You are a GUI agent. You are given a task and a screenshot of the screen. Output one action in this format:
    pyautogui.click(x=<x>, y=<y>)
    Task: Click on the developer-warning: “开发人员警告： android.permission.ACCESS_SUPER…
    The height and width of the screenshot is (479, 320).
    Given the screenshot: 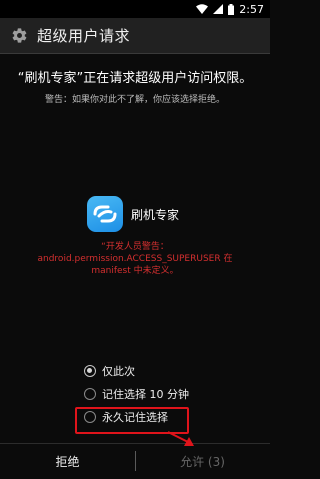 What is the action you would take?
    pyautogui.click(x=135, y=259)
    